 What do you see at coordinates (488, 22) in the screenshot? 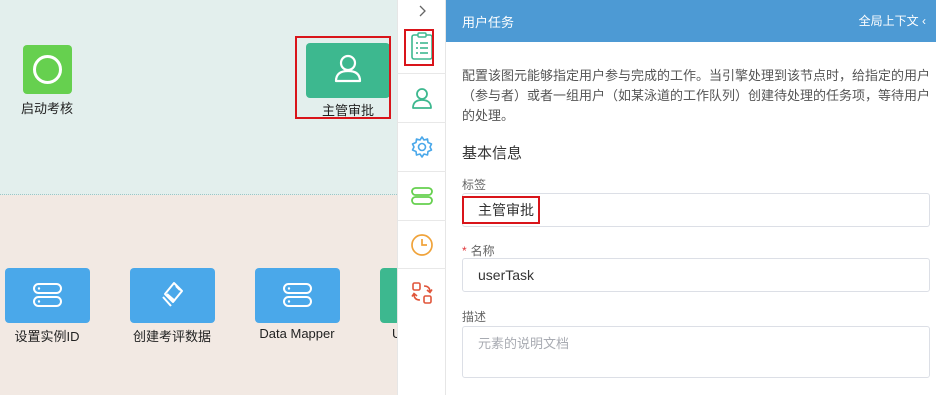
I see `panel-title: 用户任务` at bounding box center [488, 22].